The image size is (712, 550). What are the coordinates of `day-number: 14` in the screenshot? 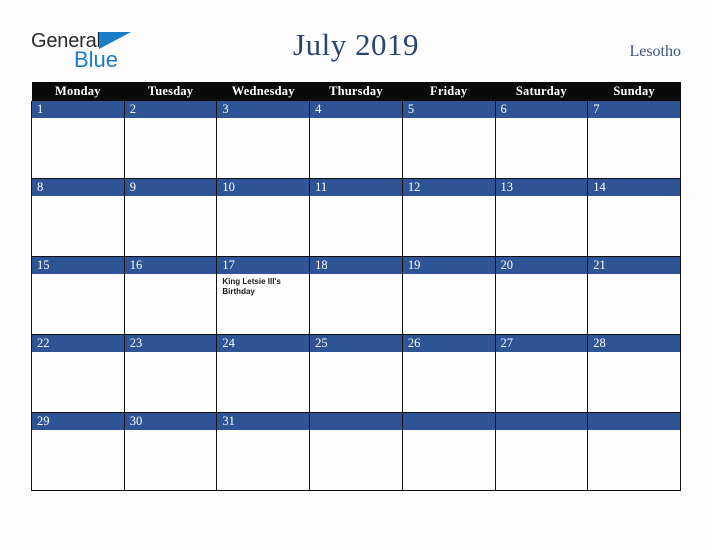 It's located at (634, 187).